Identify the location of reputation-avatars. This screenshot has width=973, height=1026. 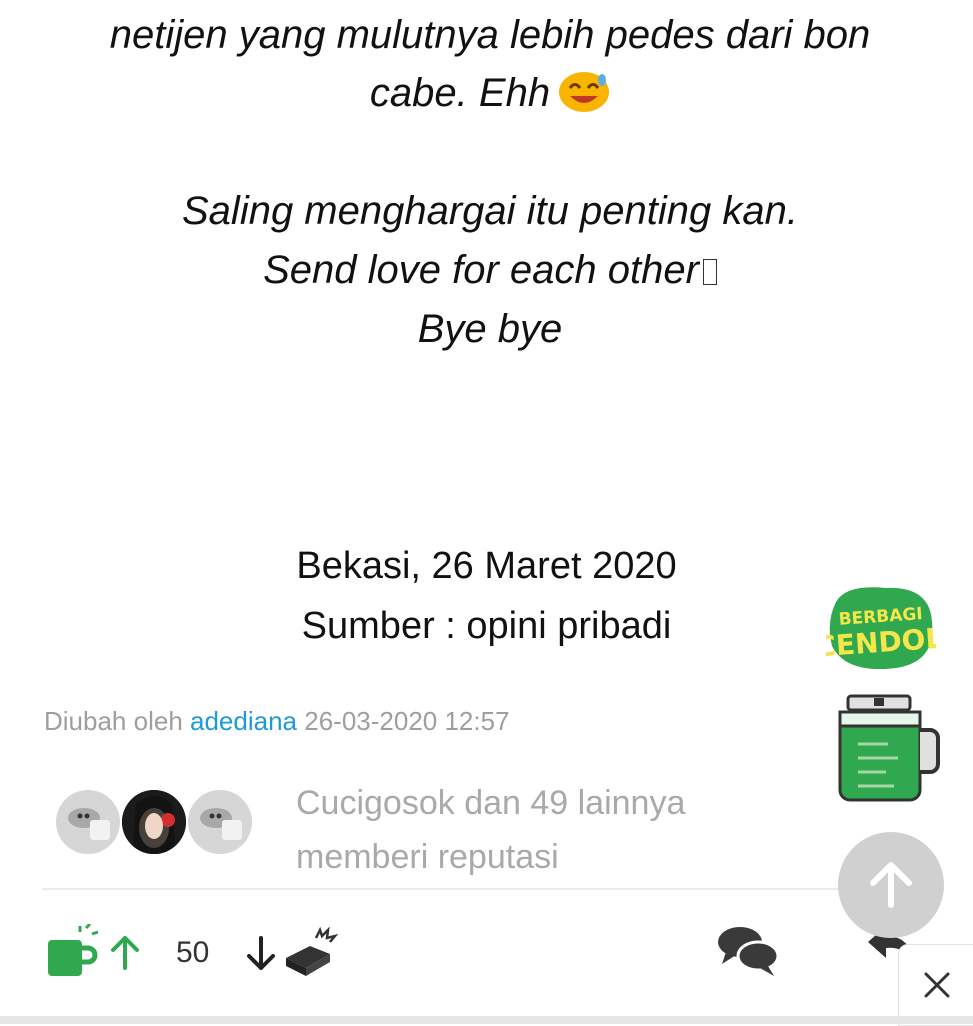
(156, 825).